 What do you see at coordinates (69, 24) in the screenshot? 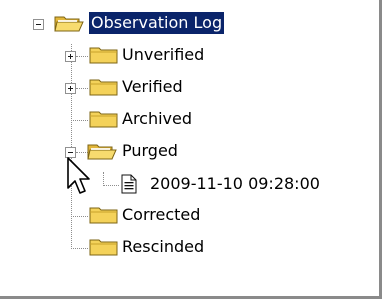
I see `folder-open-icon` at bounding box center [69, 24].